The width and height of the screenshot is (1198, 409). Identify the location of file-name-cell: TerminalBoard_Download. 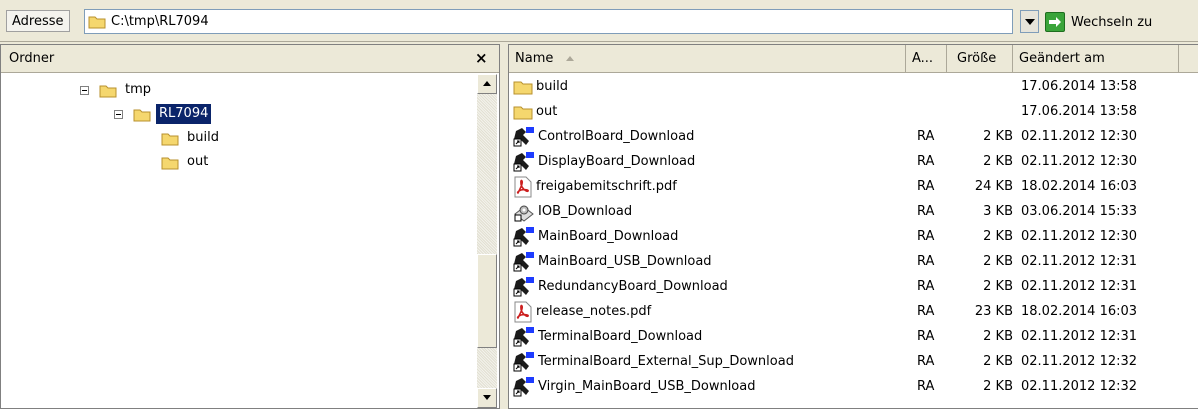
(708, 336).